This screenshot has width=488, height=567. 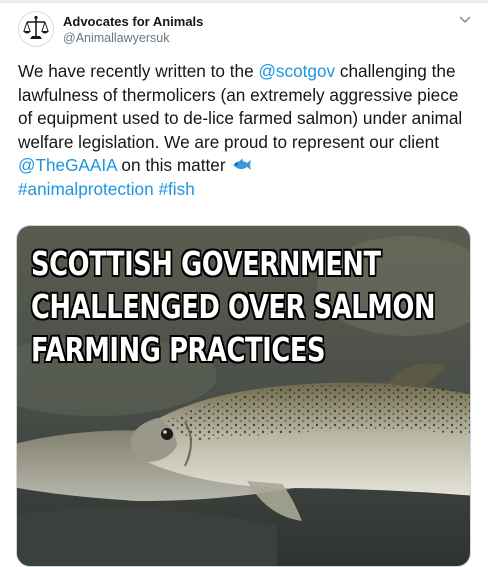 I want to click on author-names: Advocates for Animals @Animallawyersuk, so click(x=133, y=30).